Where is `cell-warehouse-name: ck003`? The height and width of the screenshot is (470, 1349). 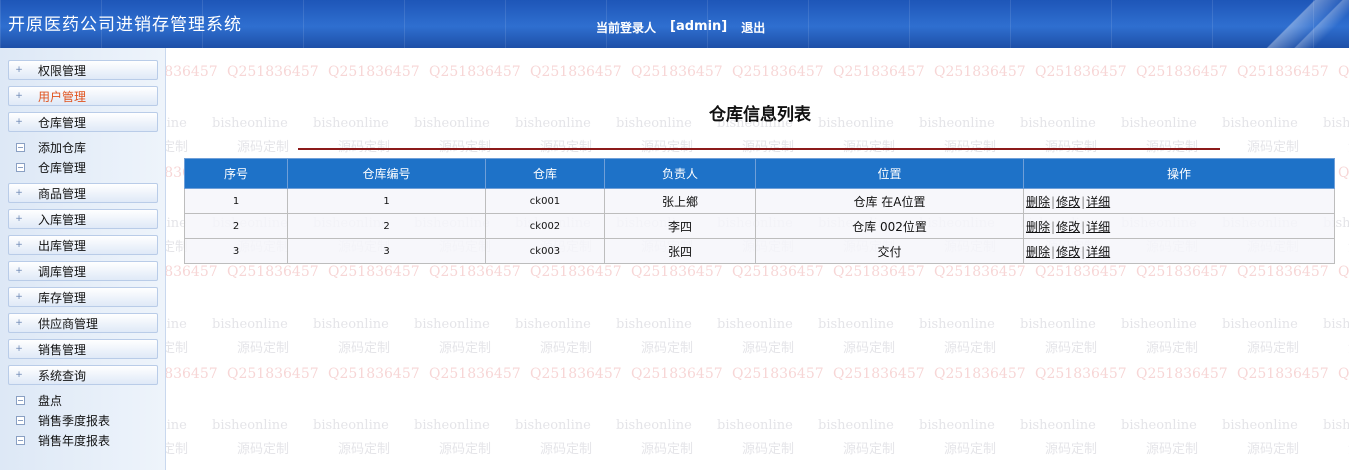
cell-warehouse-name: ck003 is located at coordinates (545, 251).